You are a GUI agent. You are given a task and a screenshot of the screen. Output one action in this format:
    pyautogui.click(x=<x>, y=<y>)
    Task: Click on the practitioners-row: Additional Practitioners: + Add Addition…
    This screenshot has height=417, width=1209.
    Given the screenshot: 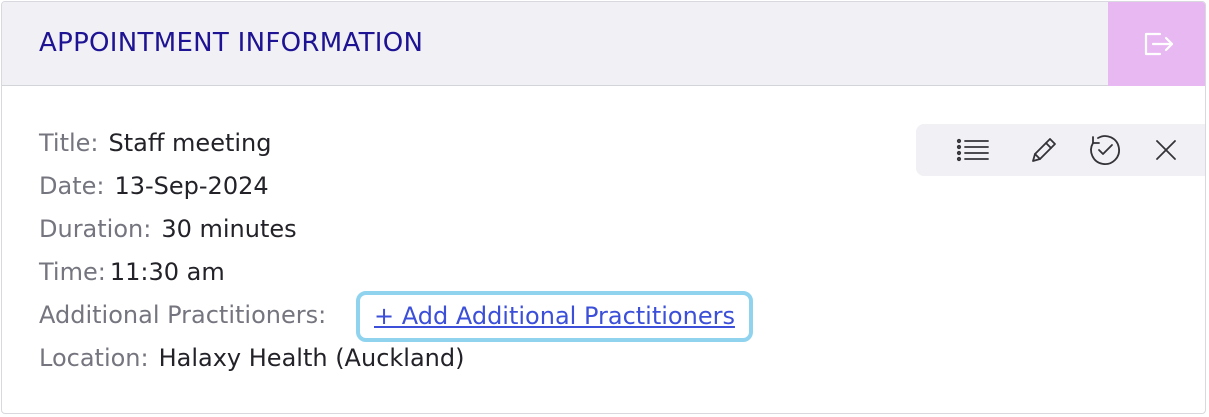 What is the action you would take?
    pyautogui.click(x=396, y=316)
    